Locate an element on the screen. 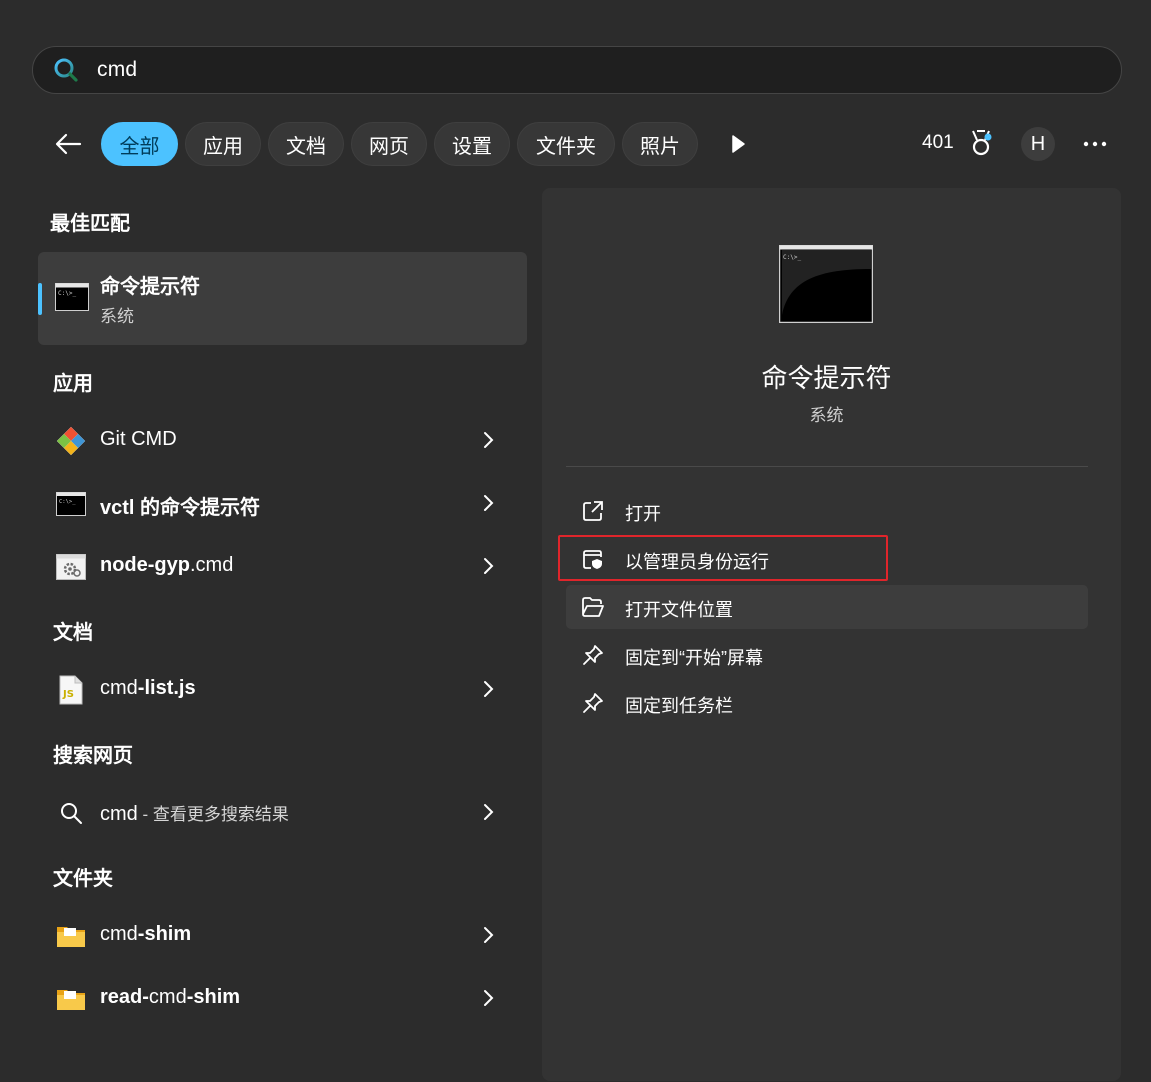  section-folders: 文件夹 is located at coordinates (83, 879).